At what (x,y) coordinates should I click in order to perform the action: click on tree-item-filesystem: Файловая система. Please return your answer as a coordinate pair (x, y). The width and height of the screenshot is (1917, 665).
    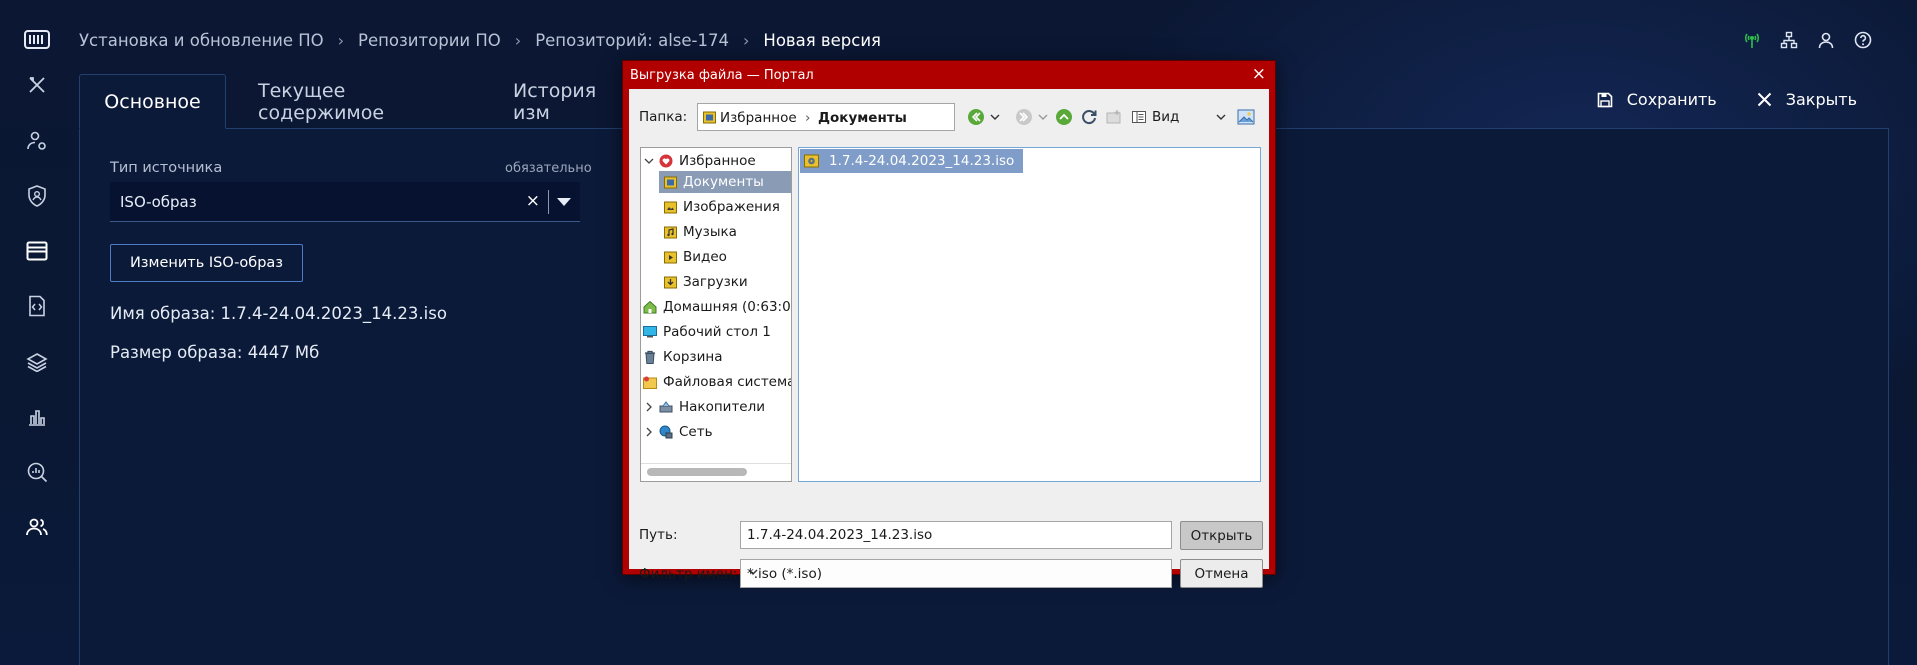
    Looking at the image, I should click on (717, 382).